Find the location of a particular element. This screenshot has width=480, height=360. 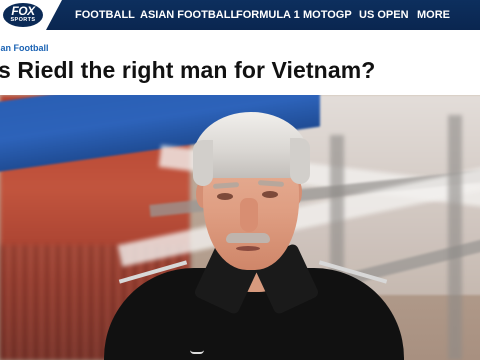

logo-divider is located at coordinates (54, 15).